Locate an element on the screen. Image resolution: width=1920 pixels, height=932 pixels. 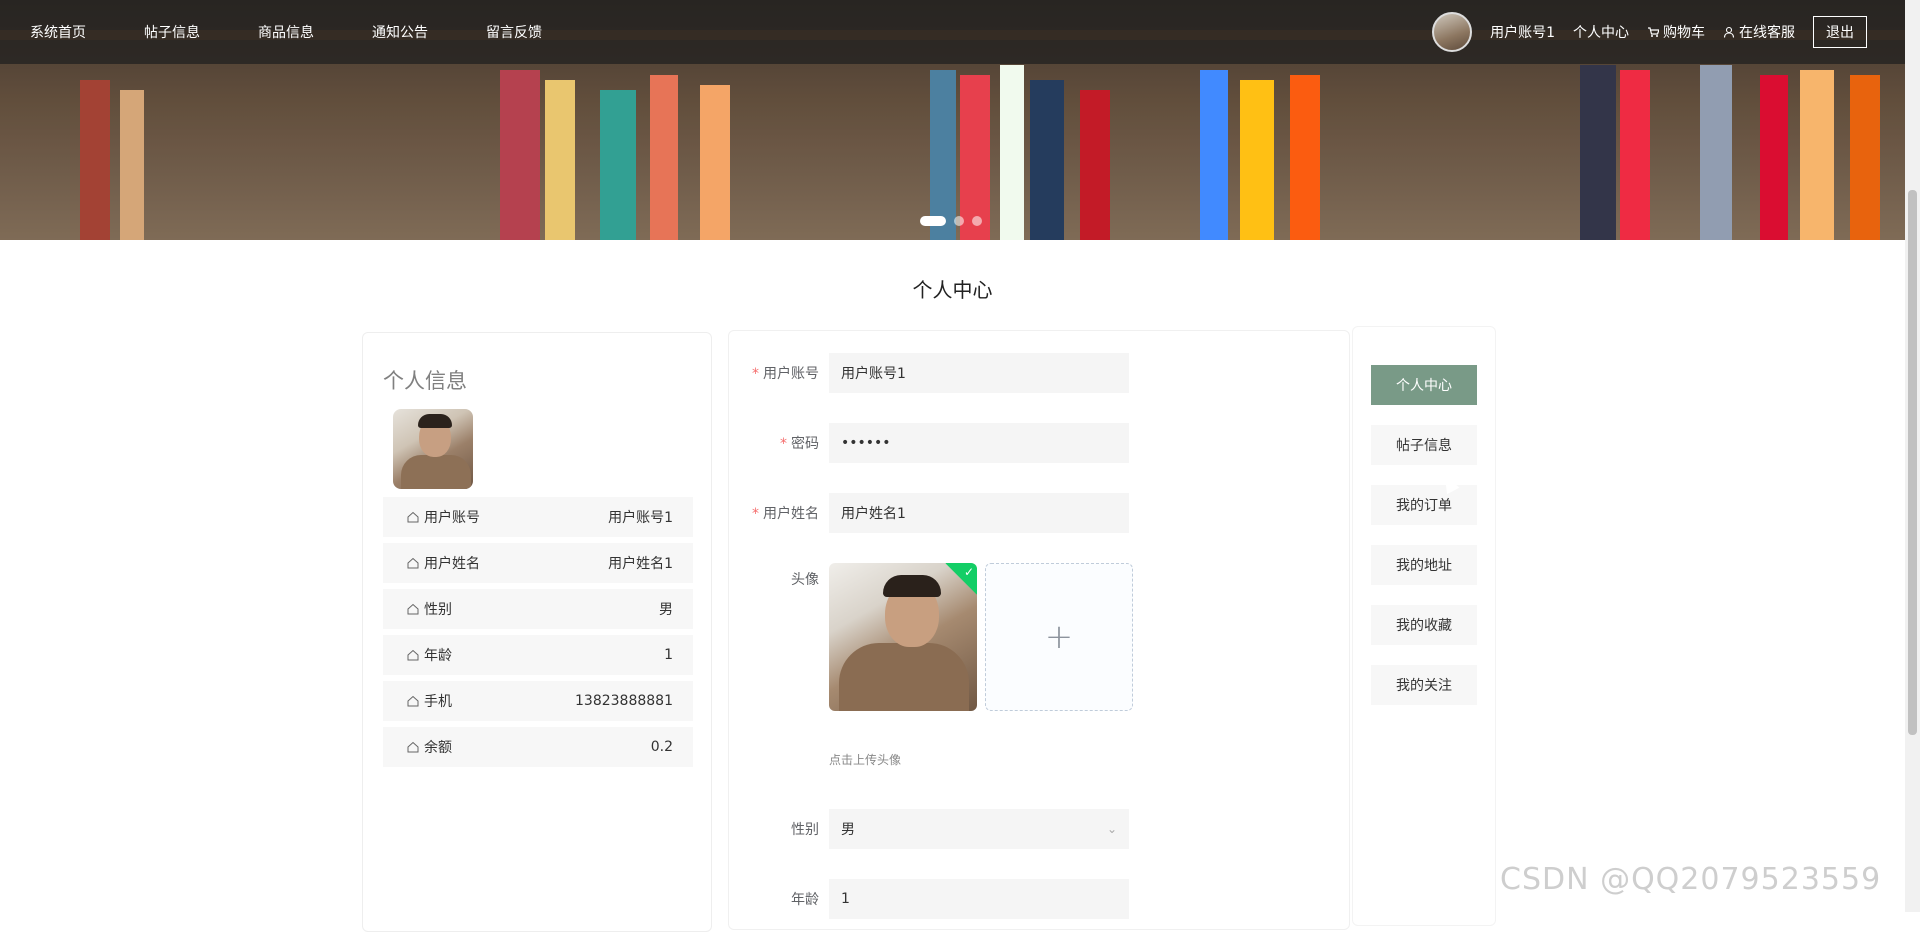
scrollbar-thumb is located at coordinates (1912, 462).